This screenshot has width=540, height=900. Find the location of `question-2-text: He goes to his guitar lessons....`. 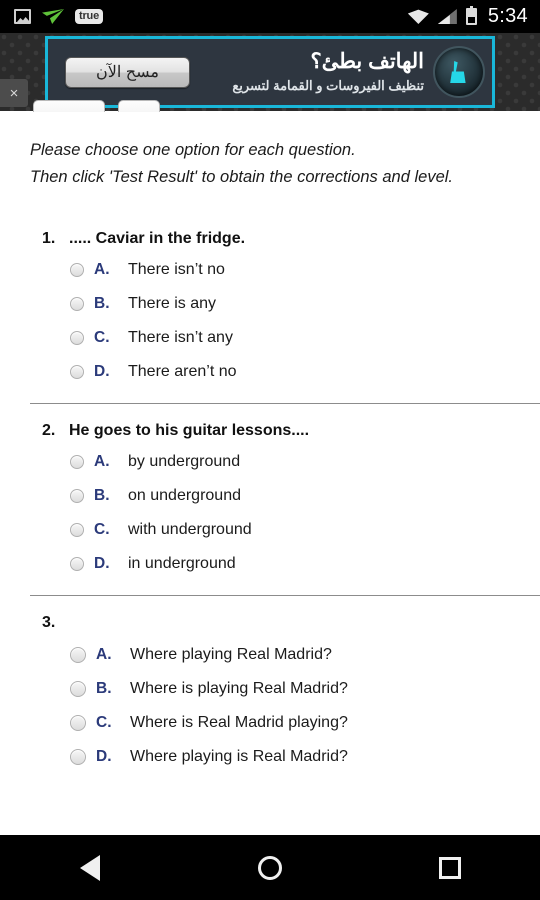

question-2-text: He goes to his guitar lessons.... is located at coordinates (189, 431).